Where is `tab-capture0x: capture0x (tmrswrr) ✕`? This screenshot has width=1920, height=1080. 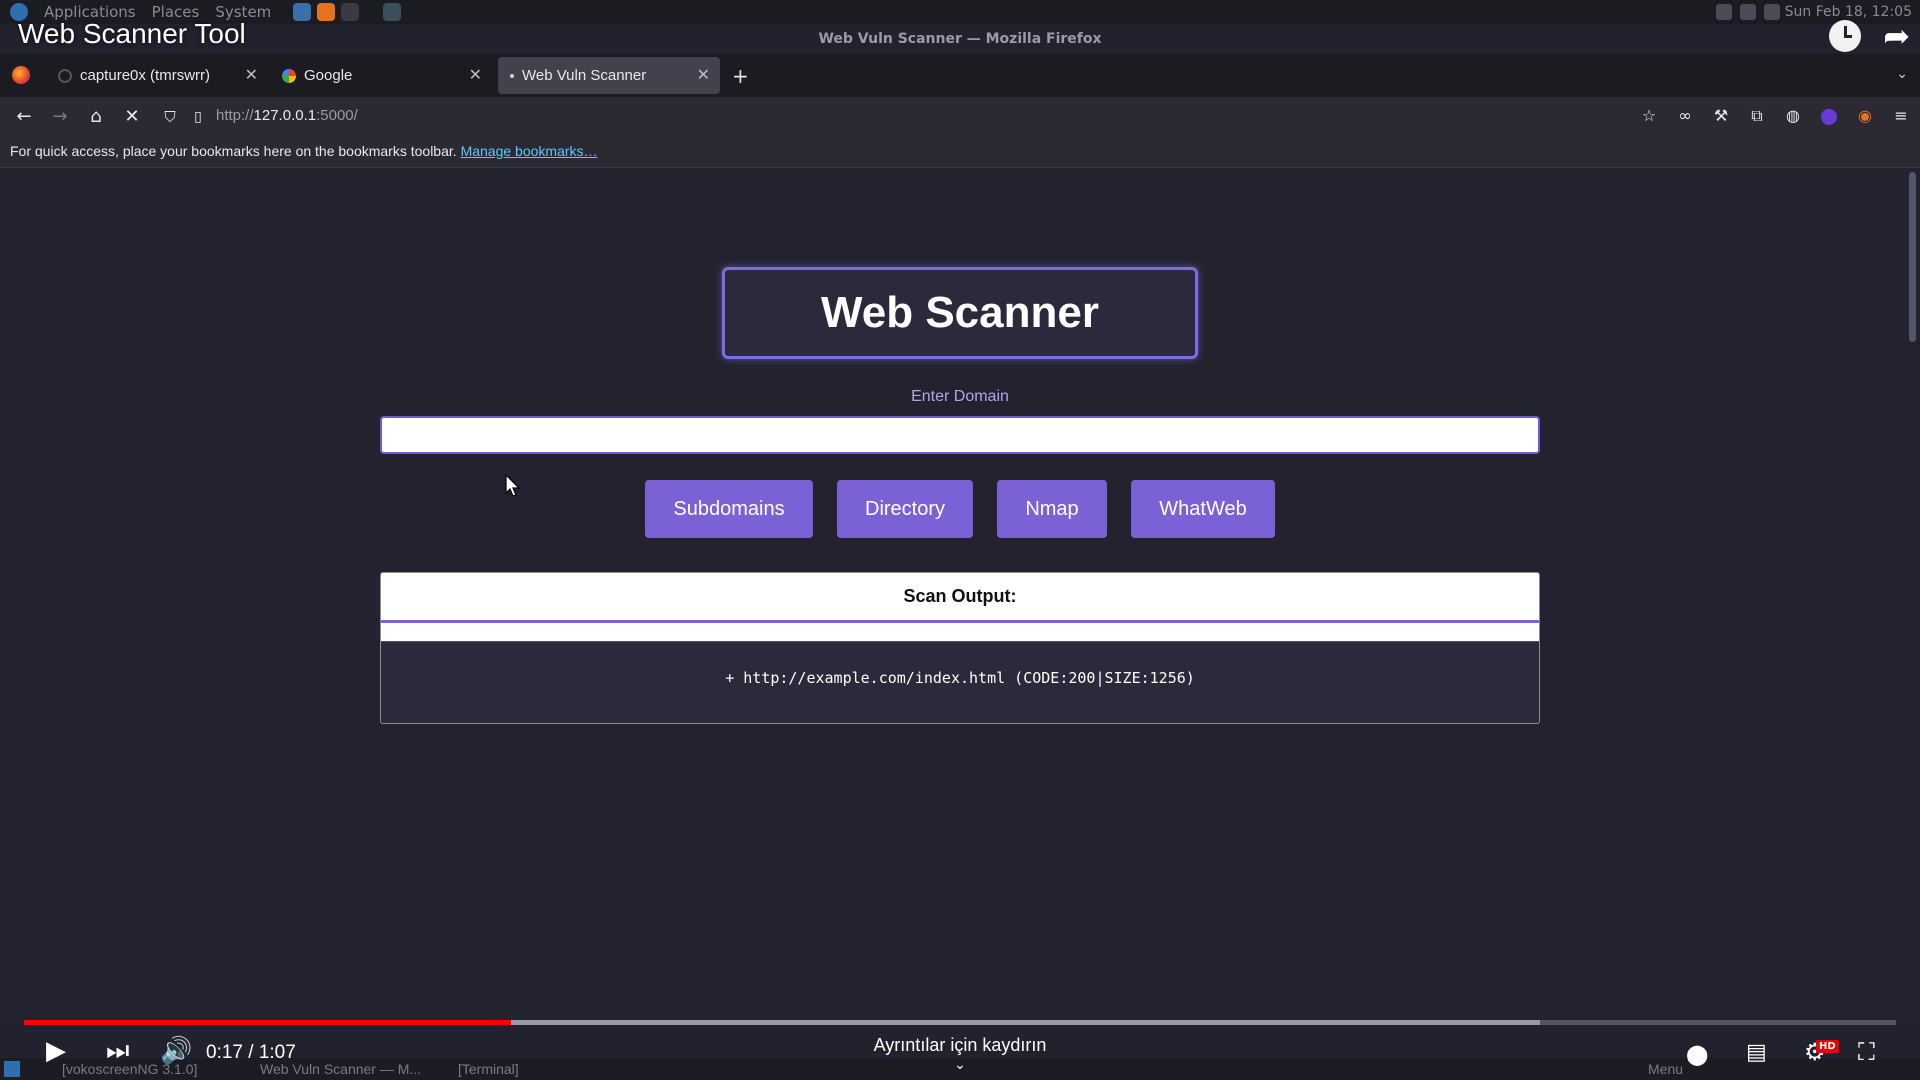
tab-capture0x: capture0x (tmrswrr) ✕ is located at coordinates (157, 75).